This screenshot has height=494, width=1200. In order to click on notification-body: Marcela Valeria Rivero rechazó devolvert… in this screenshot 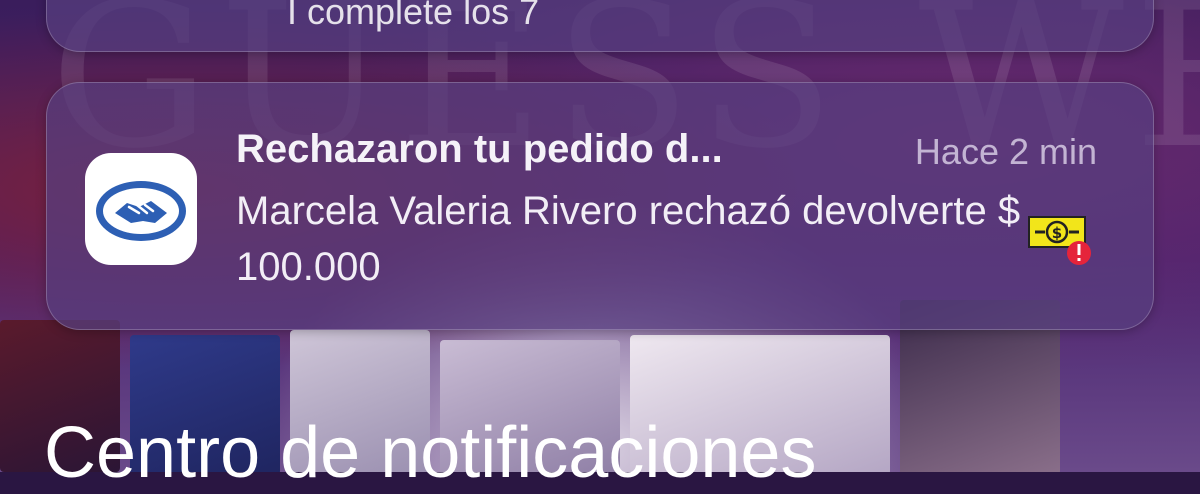, I will do `click(628, 239)`.